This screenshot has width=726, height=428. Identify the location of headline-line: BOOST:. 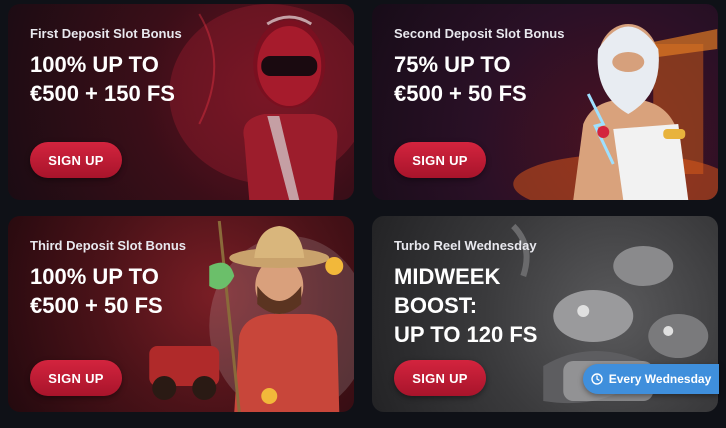
(436, 305).